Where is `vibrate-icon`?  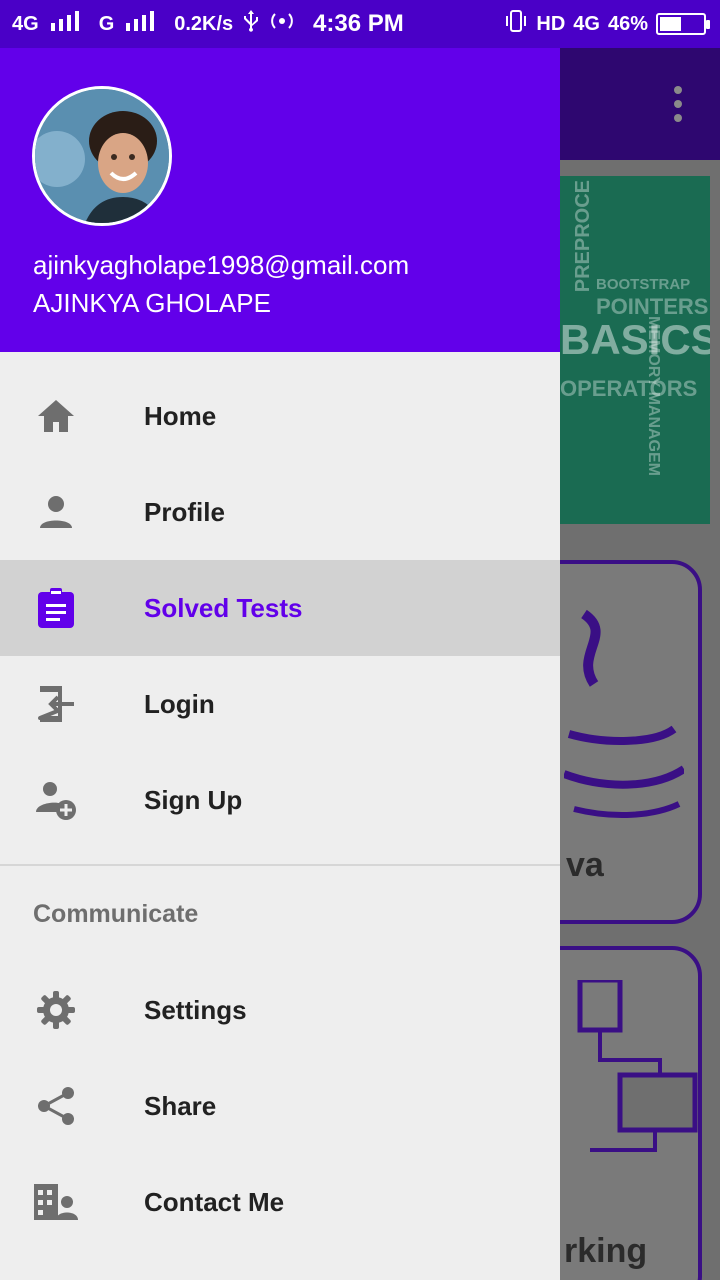 vibrate-icon is located at coordinates (516, 24).